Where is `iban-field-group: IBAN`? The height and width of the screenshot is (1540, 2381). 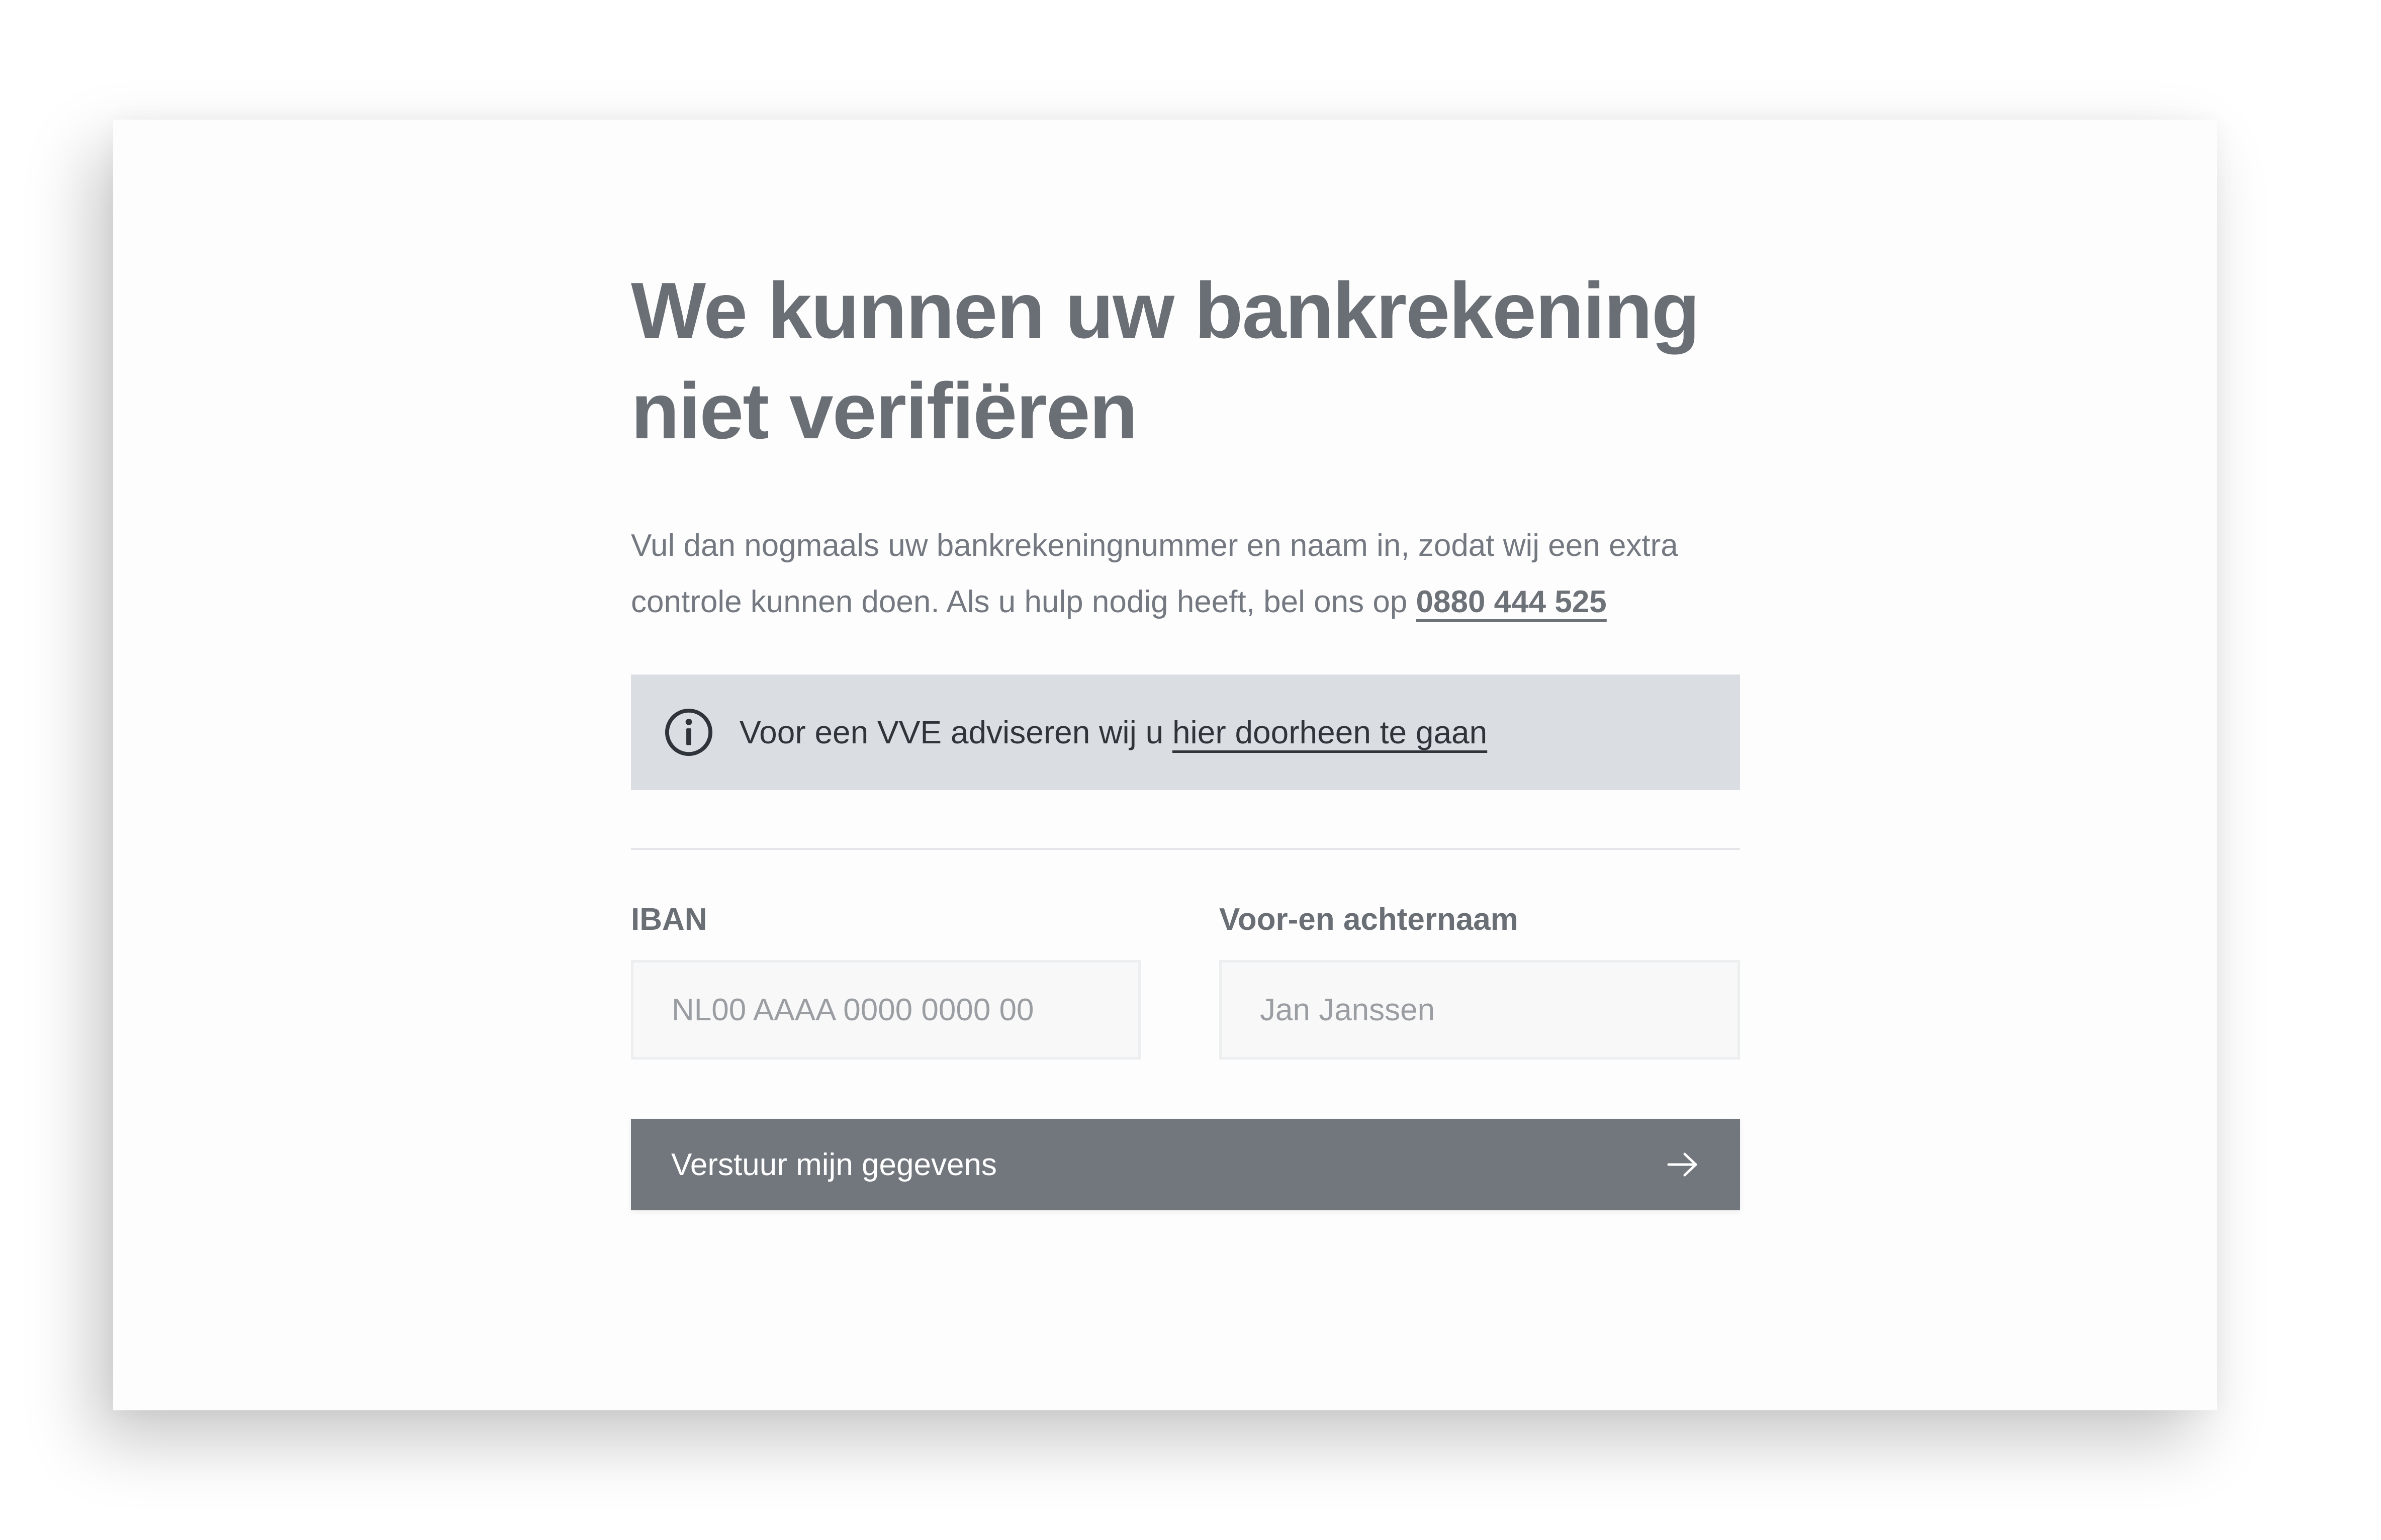 iban-field-group: IBAN is located at coordinates (886, 979).